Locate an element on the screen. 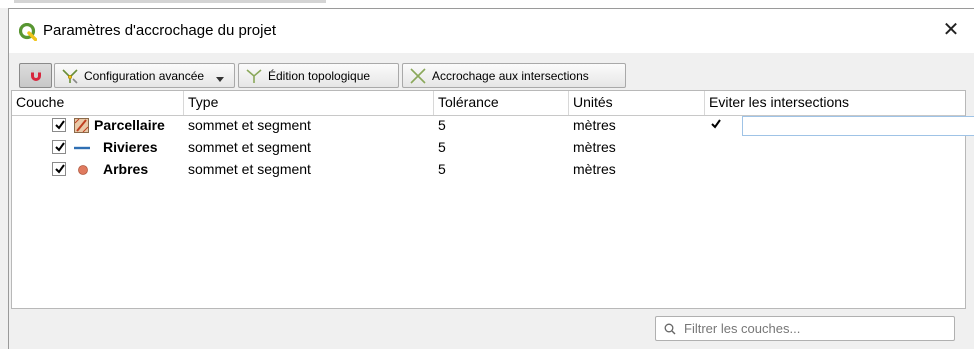  layer-name: Rivieres is located at coordinates (130, 147).